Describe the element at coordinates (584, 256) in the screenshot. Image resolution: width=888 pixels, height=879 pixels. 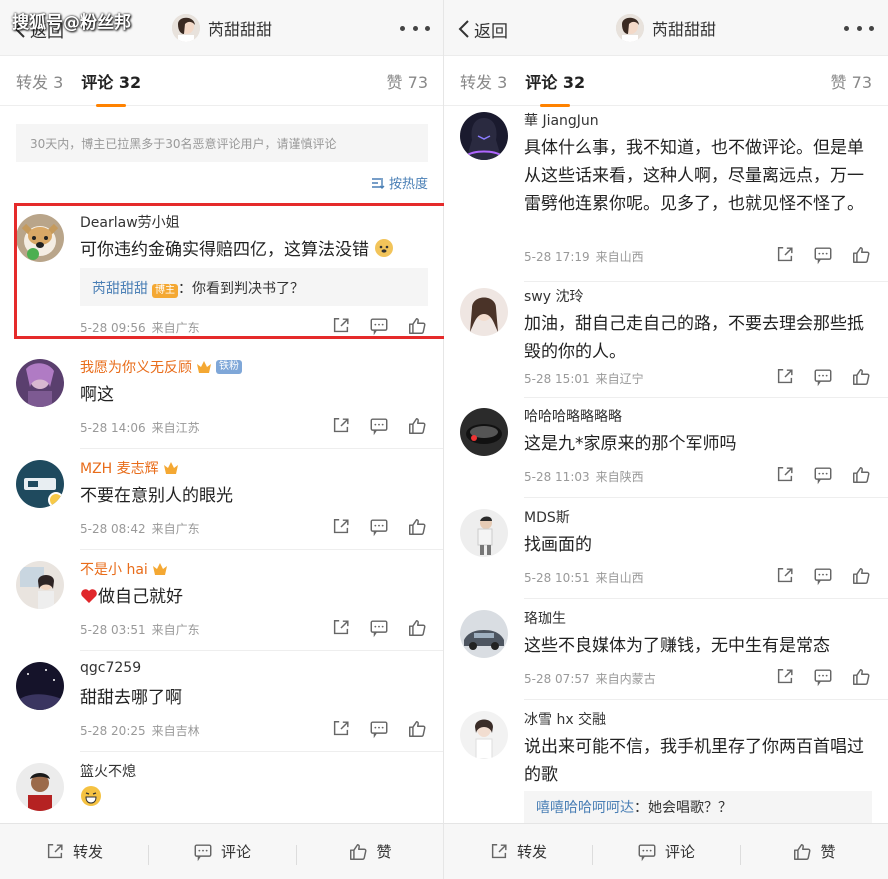
I see `comment-meta: 5-28 17:19 来自山西` at that location.